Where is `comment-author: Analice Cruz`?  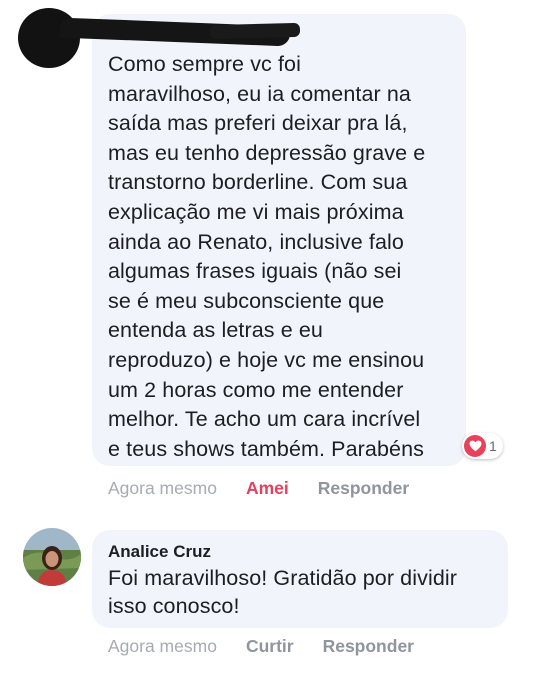
comment-author: Analice Cruz is located at coordinates (159, 552).